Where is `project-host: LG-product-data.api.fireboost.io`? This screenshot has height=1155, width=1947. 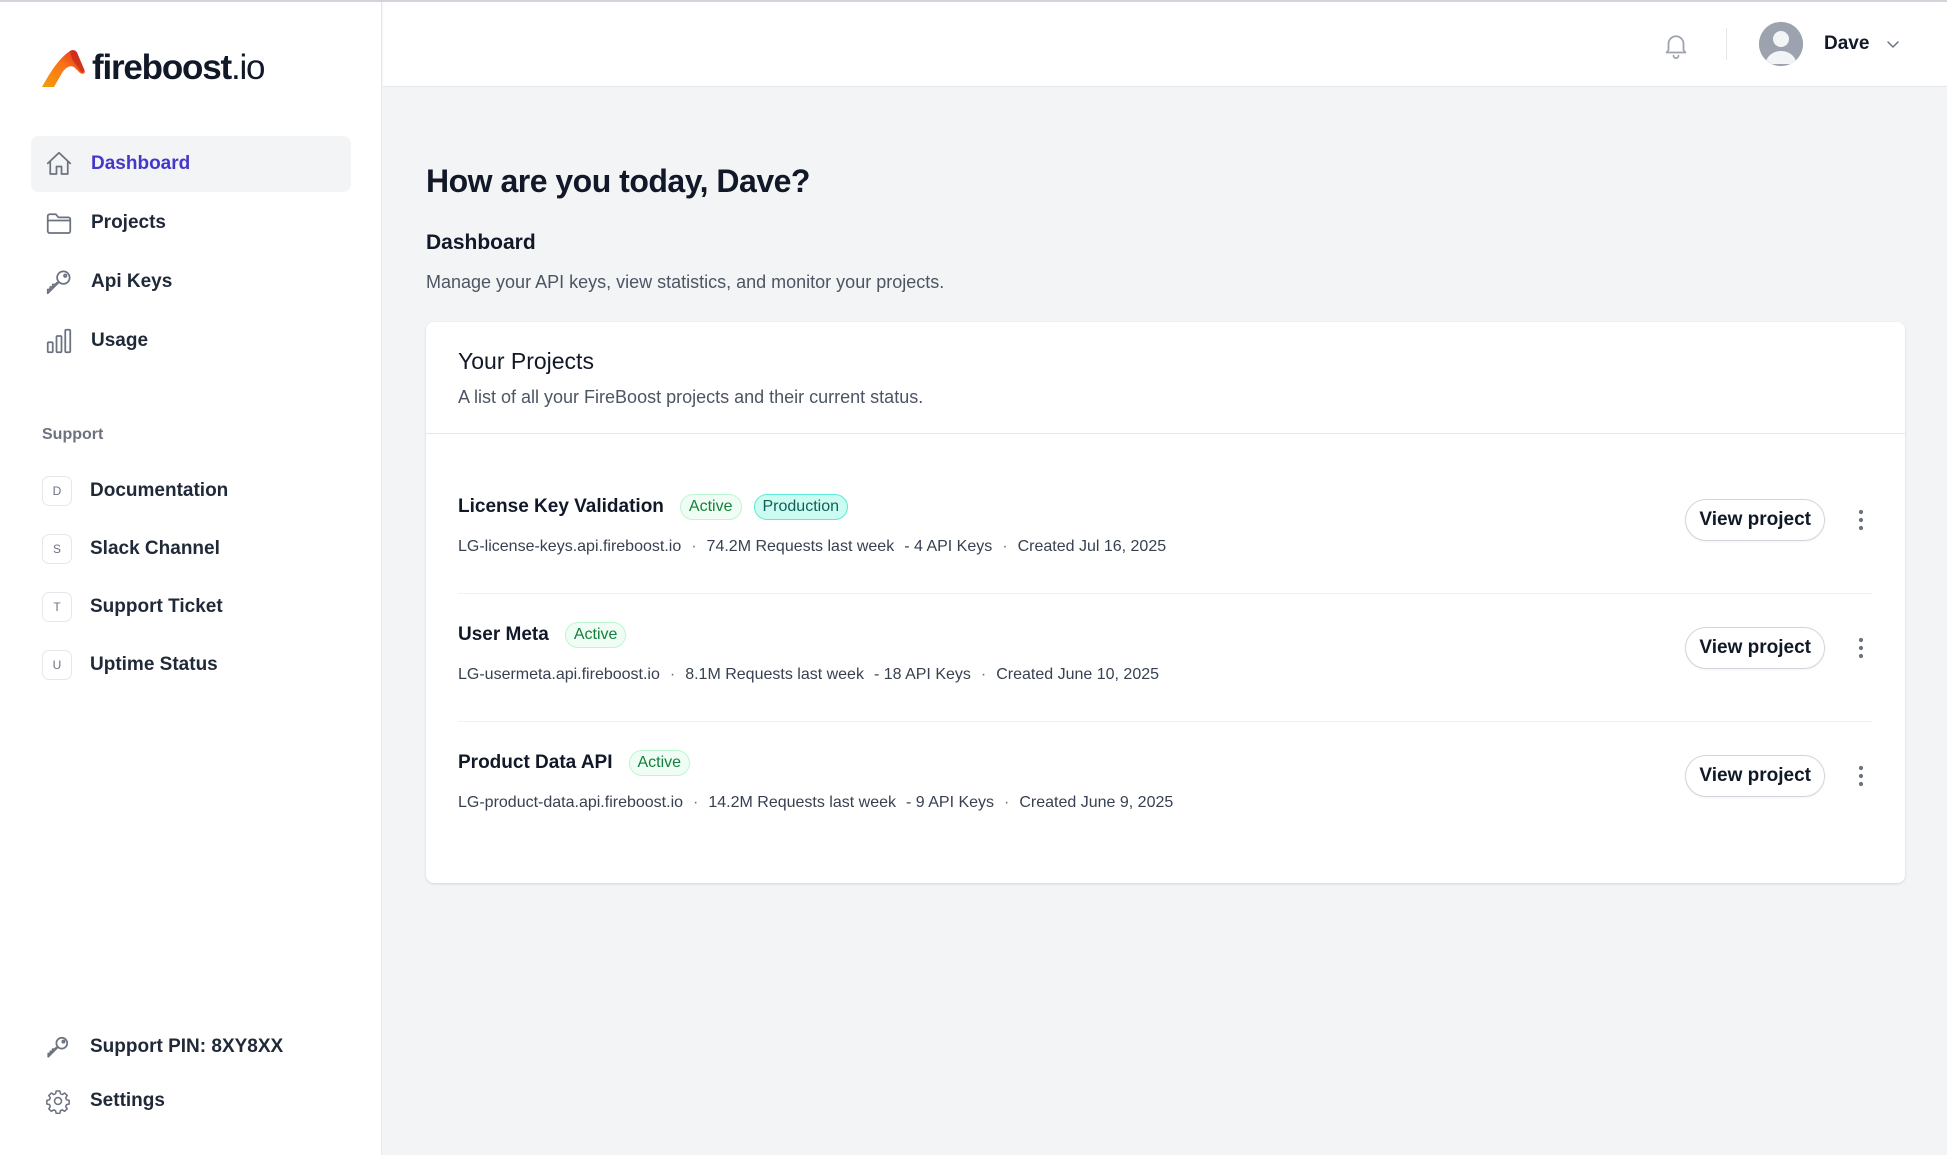
project-host: LG-product-data.api.fireboost.io is located at coordinates (571, 802).